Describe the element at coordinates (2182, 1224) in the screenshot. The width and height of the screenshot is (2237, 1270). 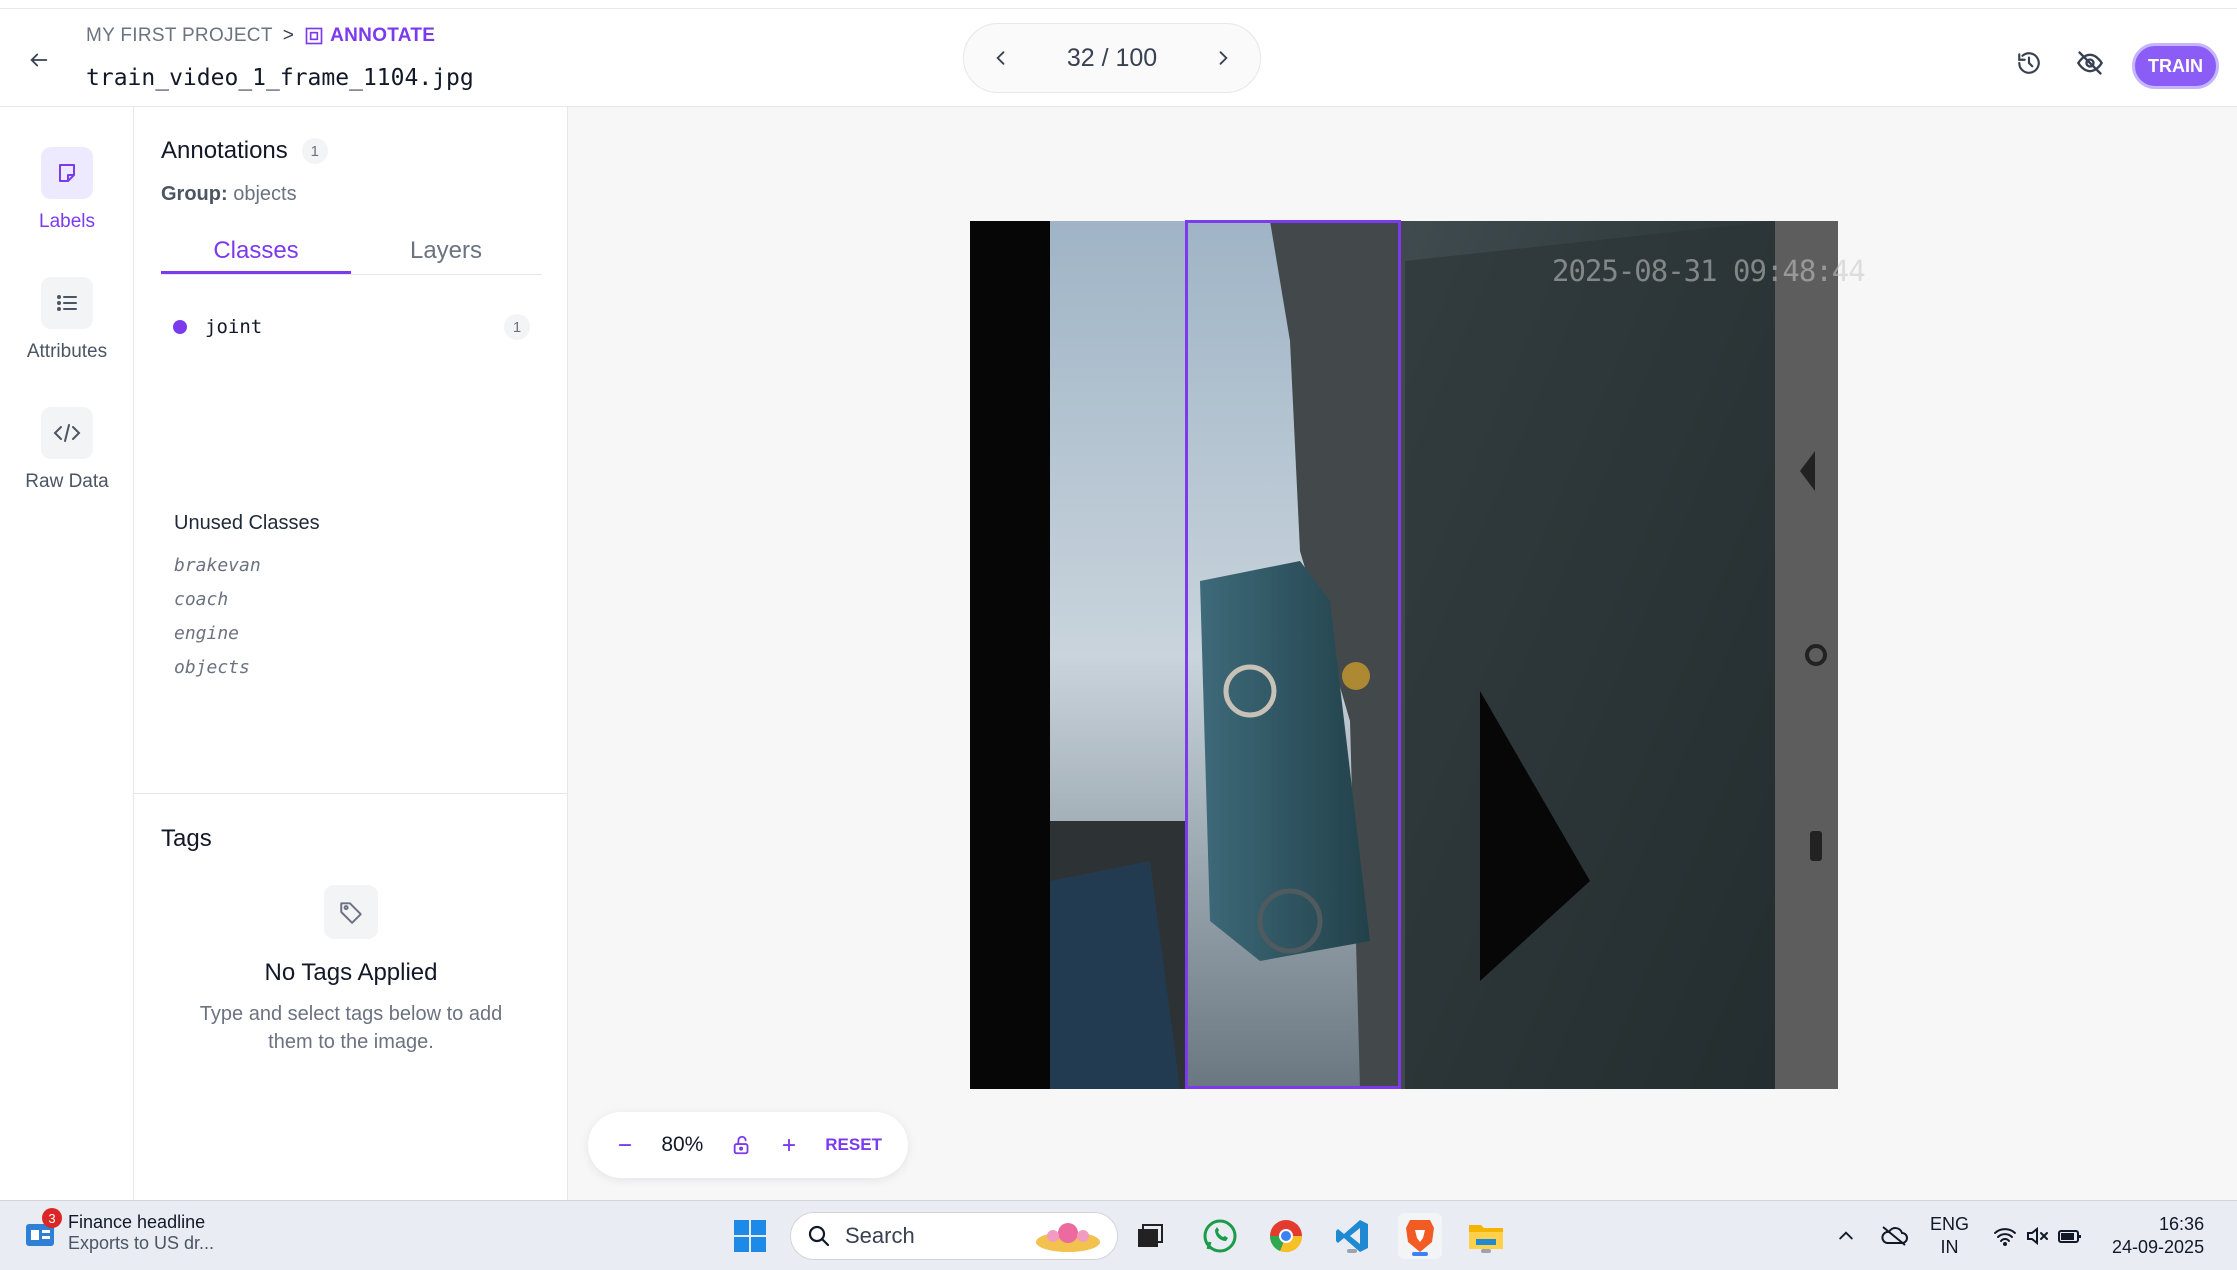
I see `clock-time: 16:36` at that location.